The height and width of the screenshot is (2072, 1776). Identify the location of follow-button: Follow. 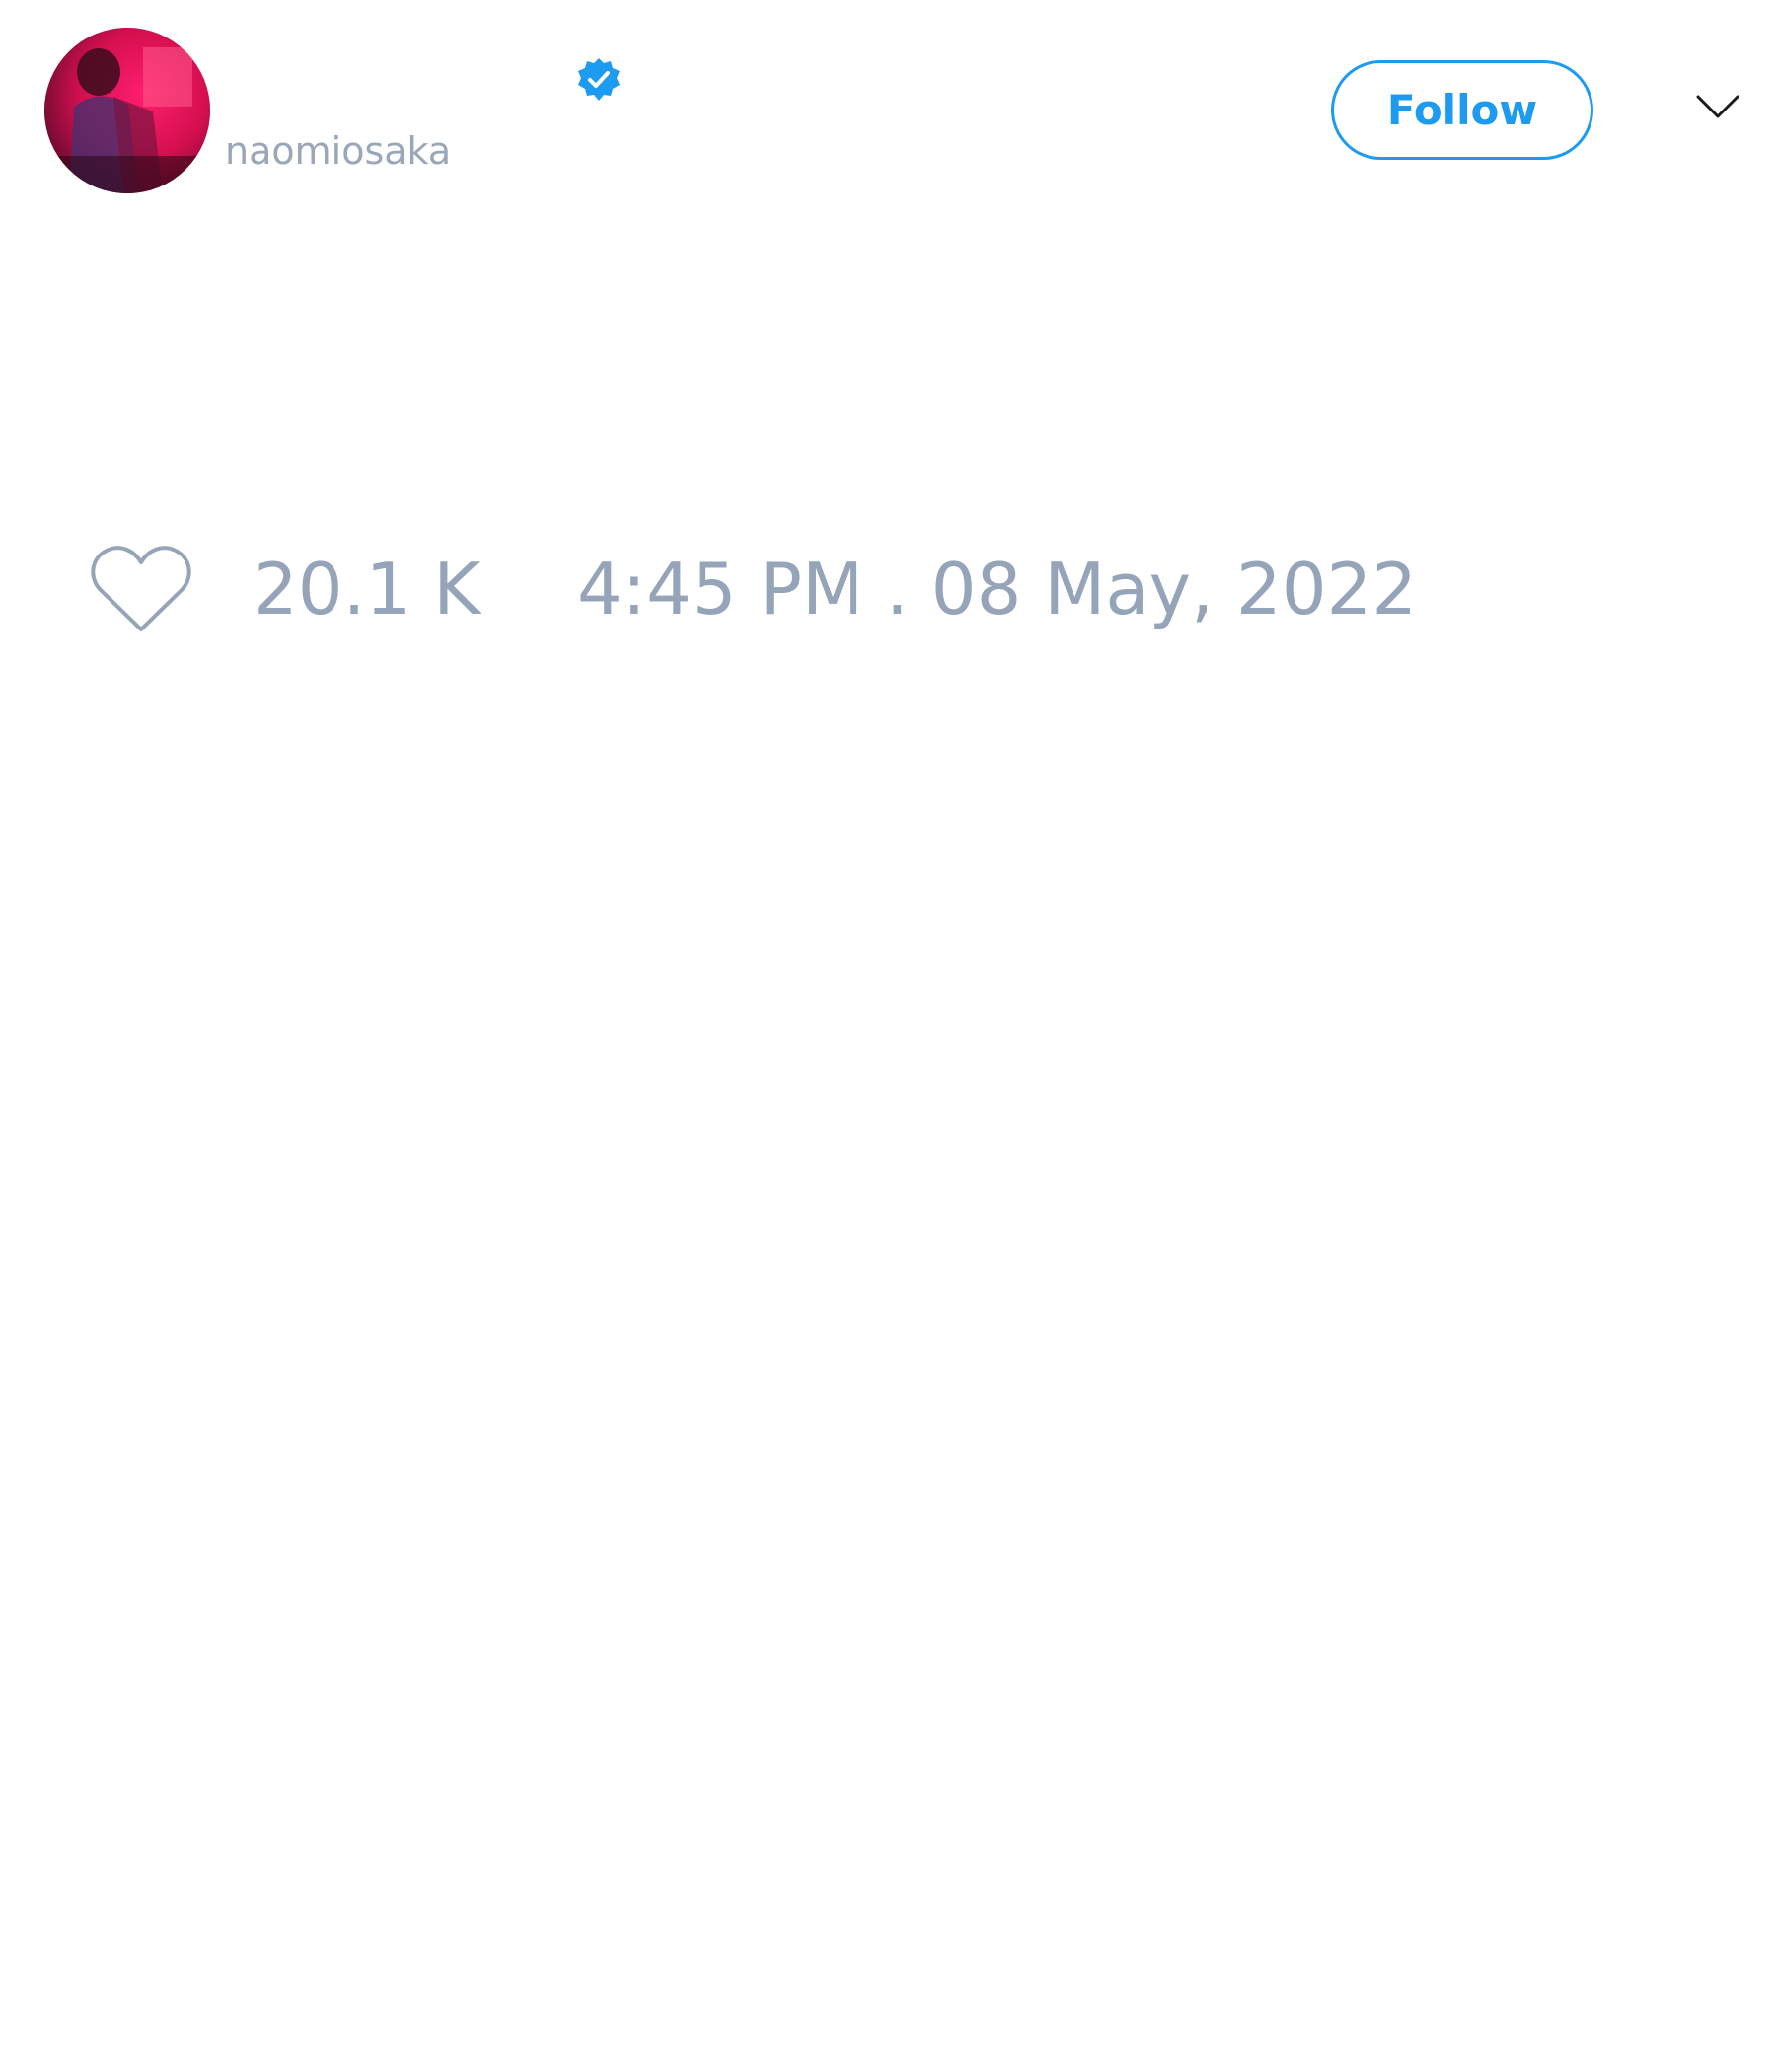
(1462, 110).